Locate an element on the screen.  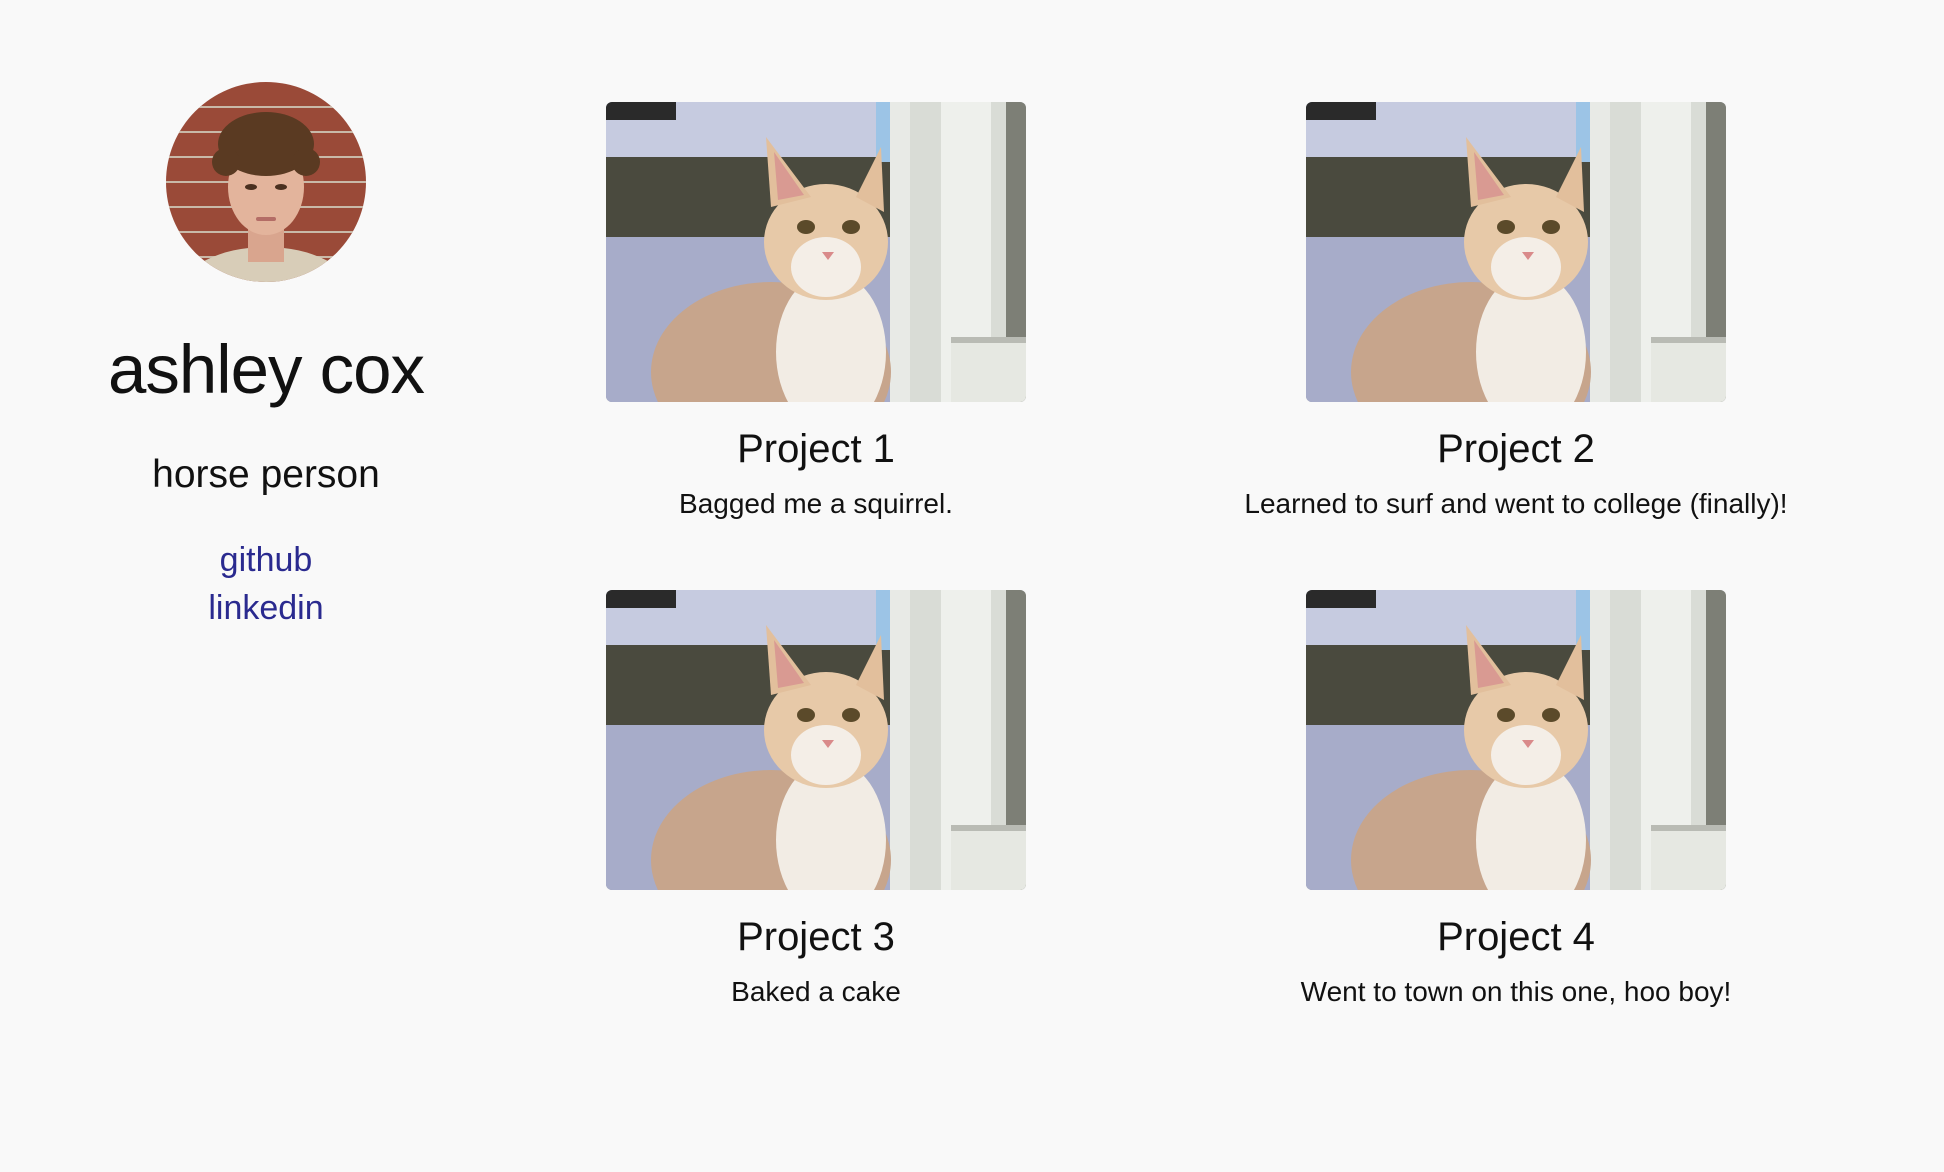
project-description: Bagged me a squirrel. is located at coordinates (816, 503).